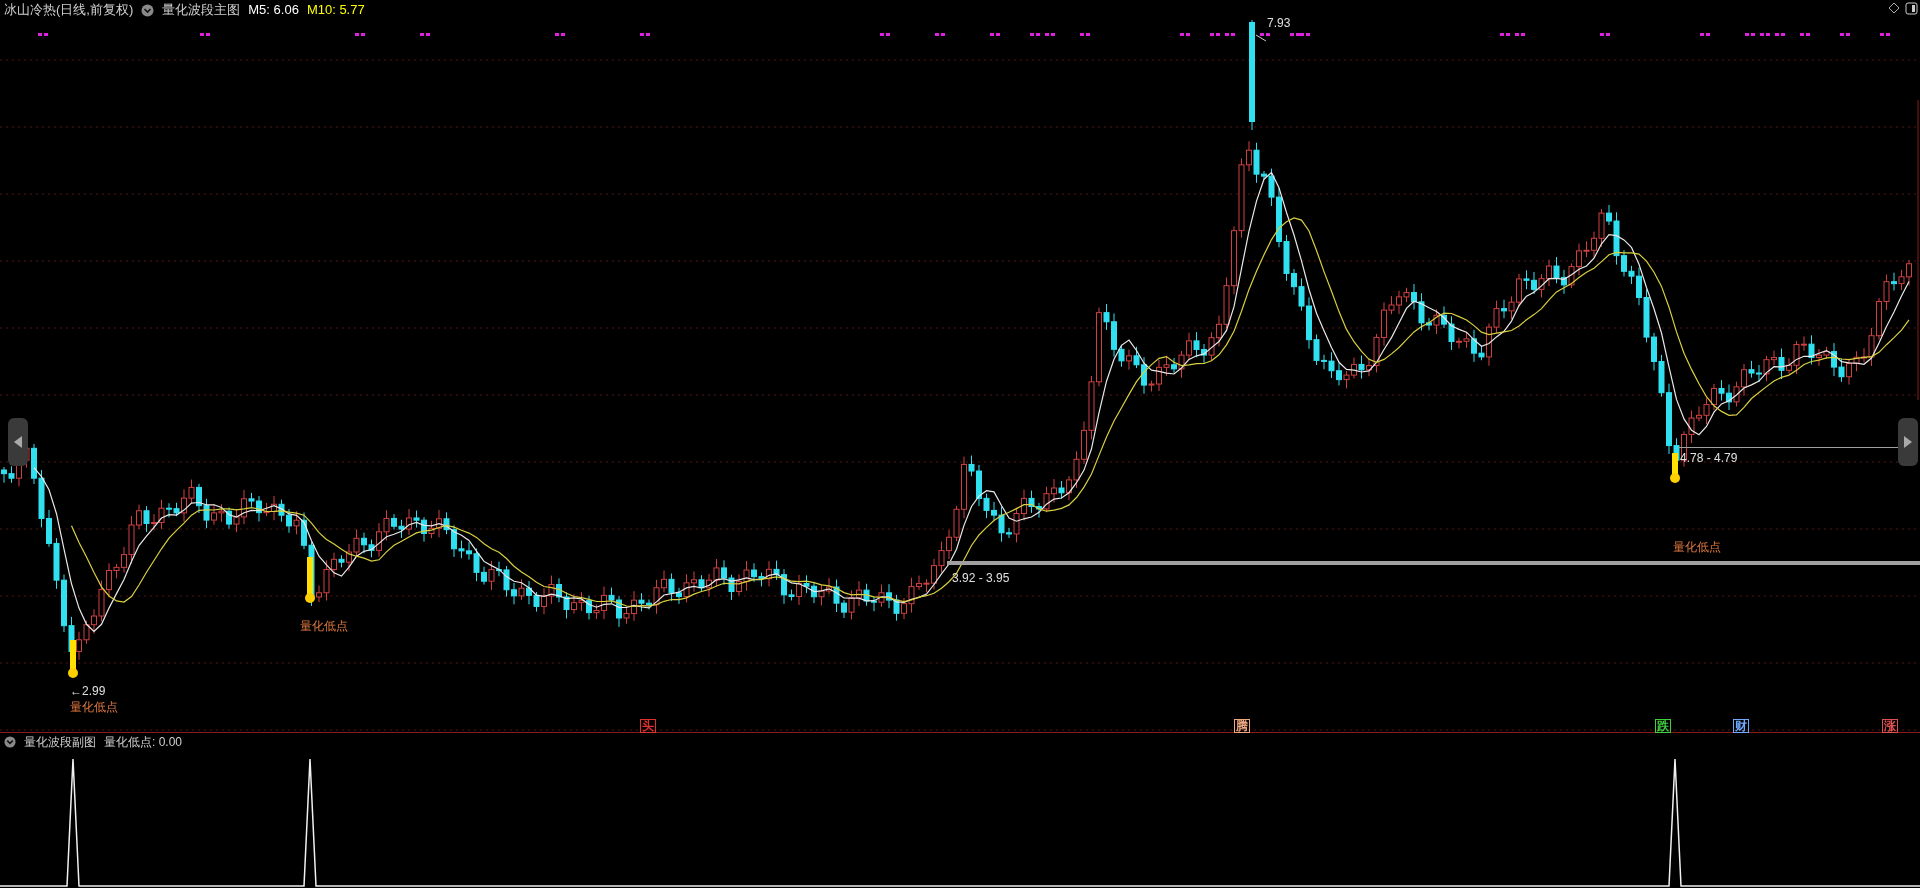 The width and height of the screenshot is (1920, 888). Describe the element at coordinates (1663, 726) in the screenshot. I see `event-marker: 跌` at that location.